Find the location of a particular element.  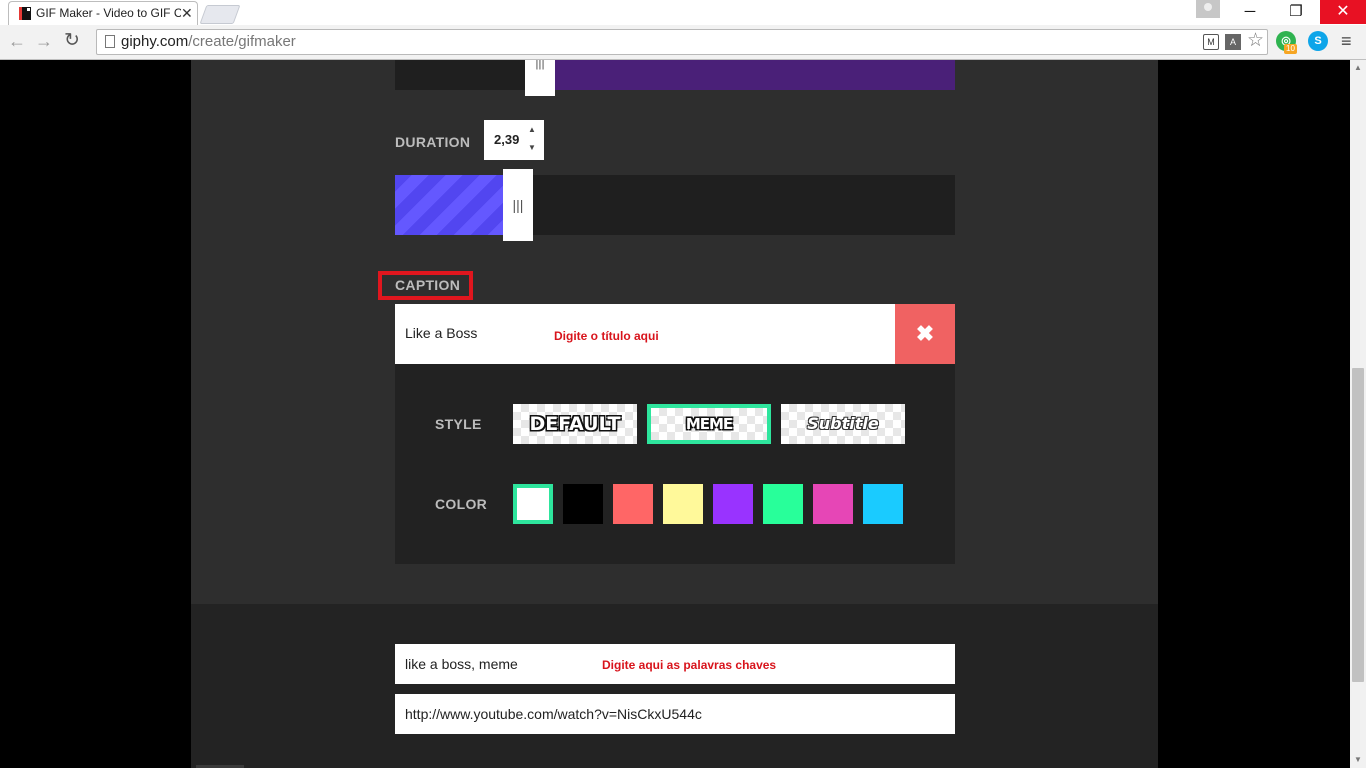

chrome-menu-icon: ≡ is located at coordinates (1346, 41).